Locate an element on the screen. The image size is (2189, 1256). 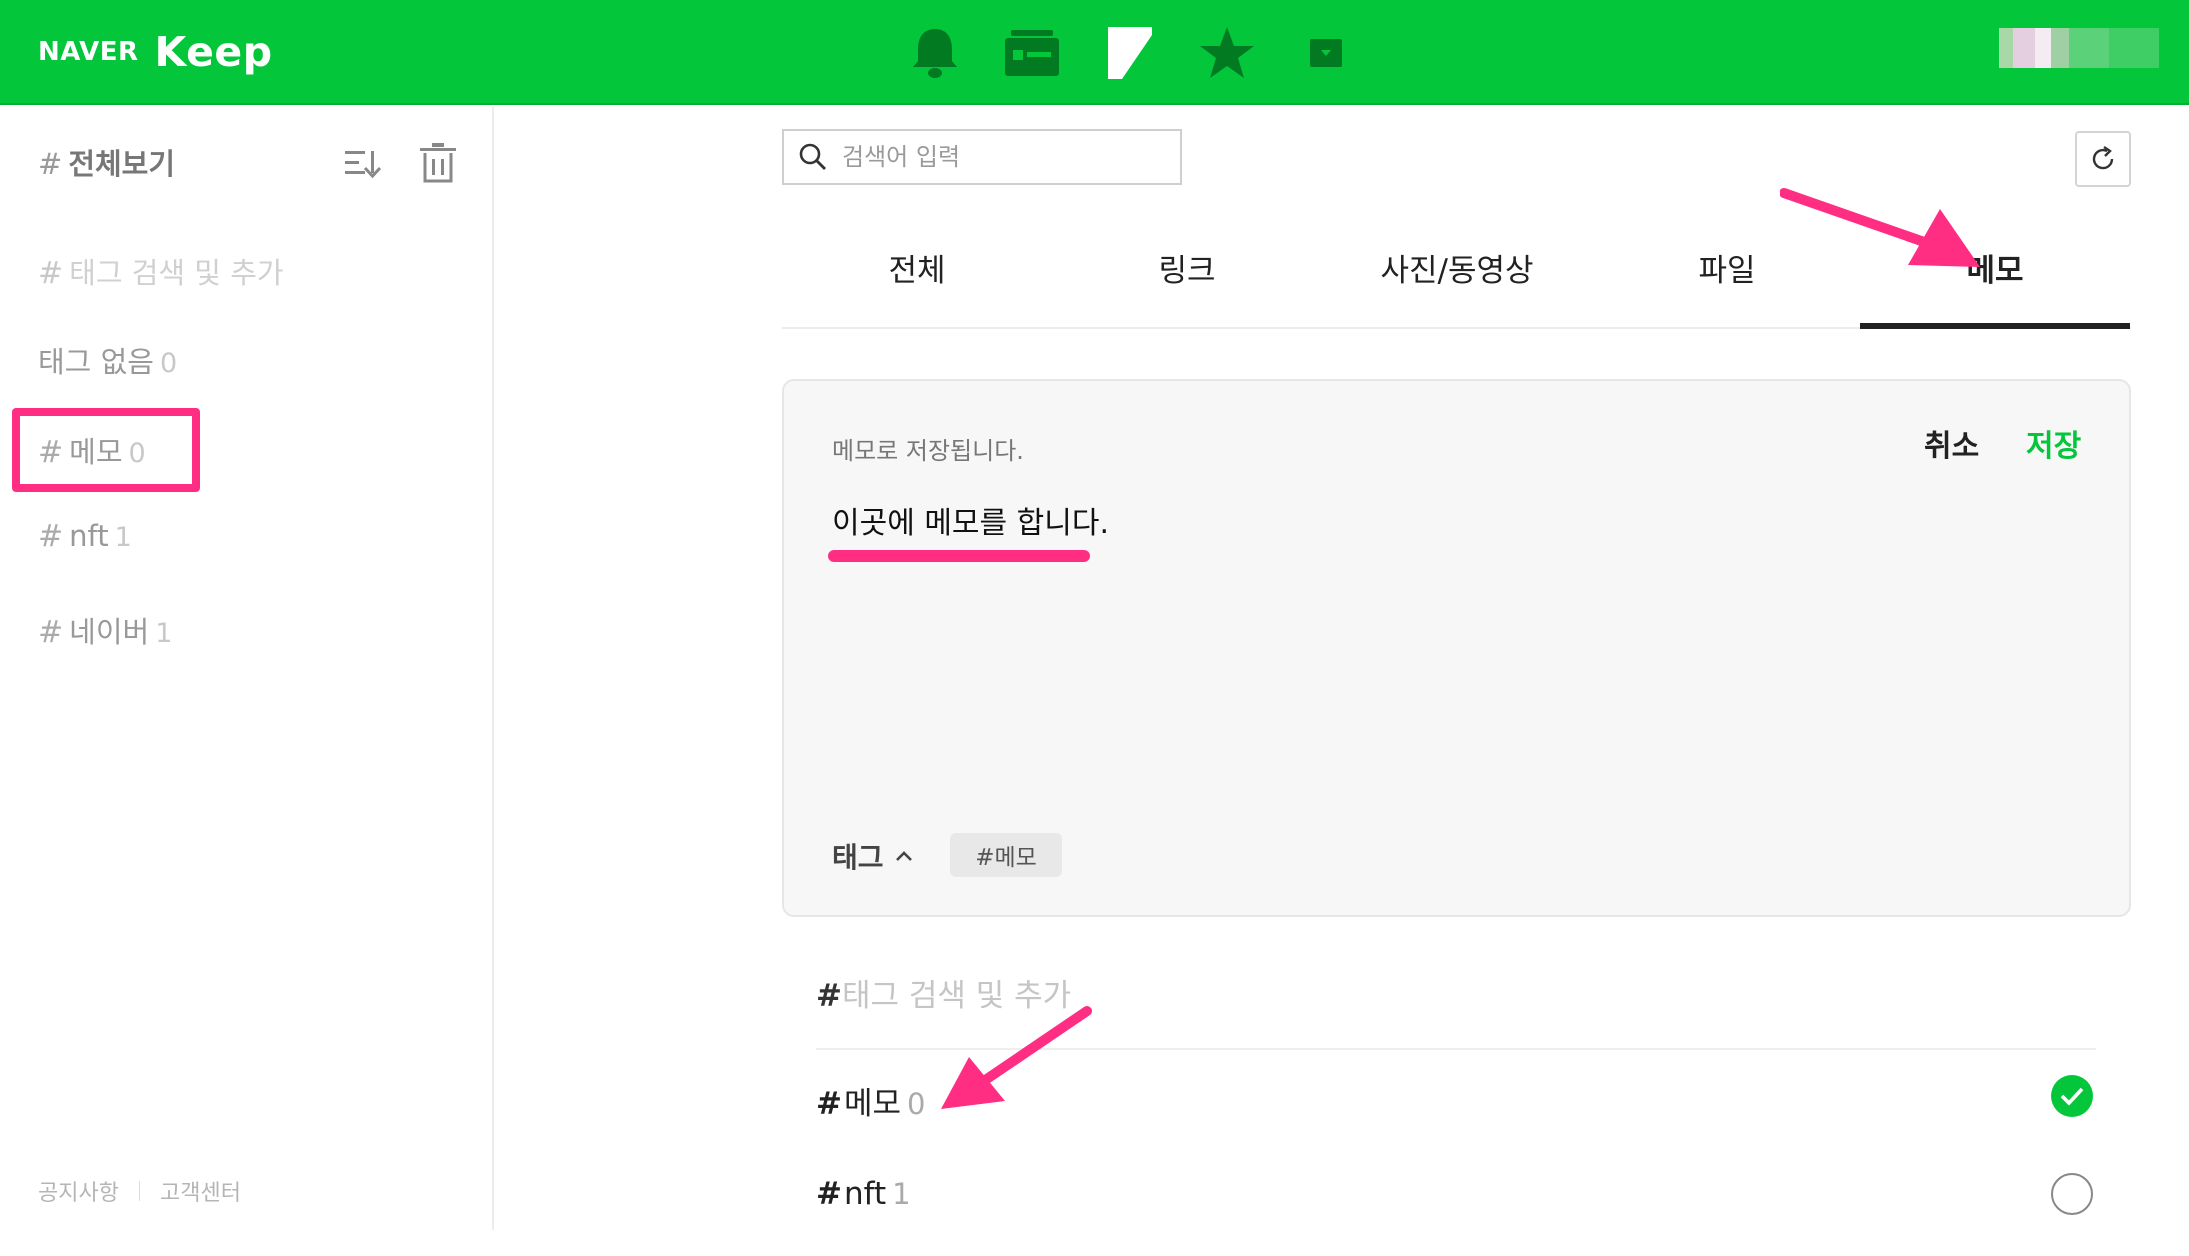
star-icon is located at coordinates (1227, 53).